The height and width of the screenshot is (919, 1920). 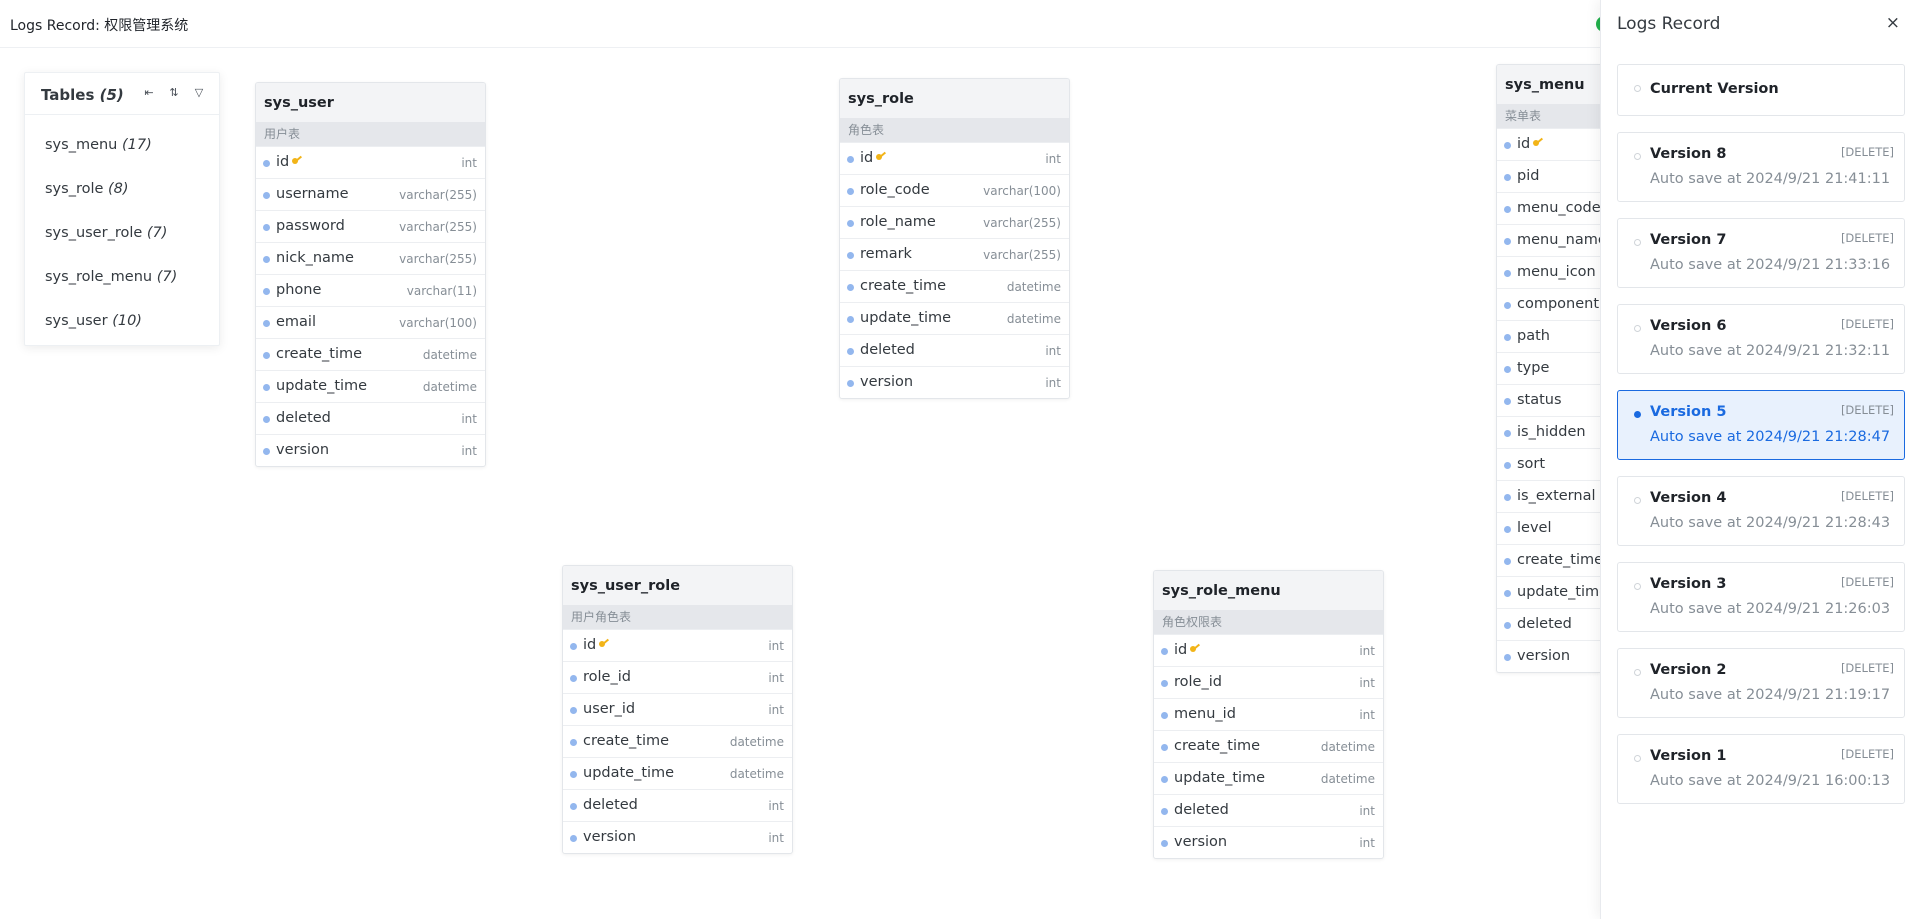 I want to click on field-name: update_time, so click(x=1558, y=592).